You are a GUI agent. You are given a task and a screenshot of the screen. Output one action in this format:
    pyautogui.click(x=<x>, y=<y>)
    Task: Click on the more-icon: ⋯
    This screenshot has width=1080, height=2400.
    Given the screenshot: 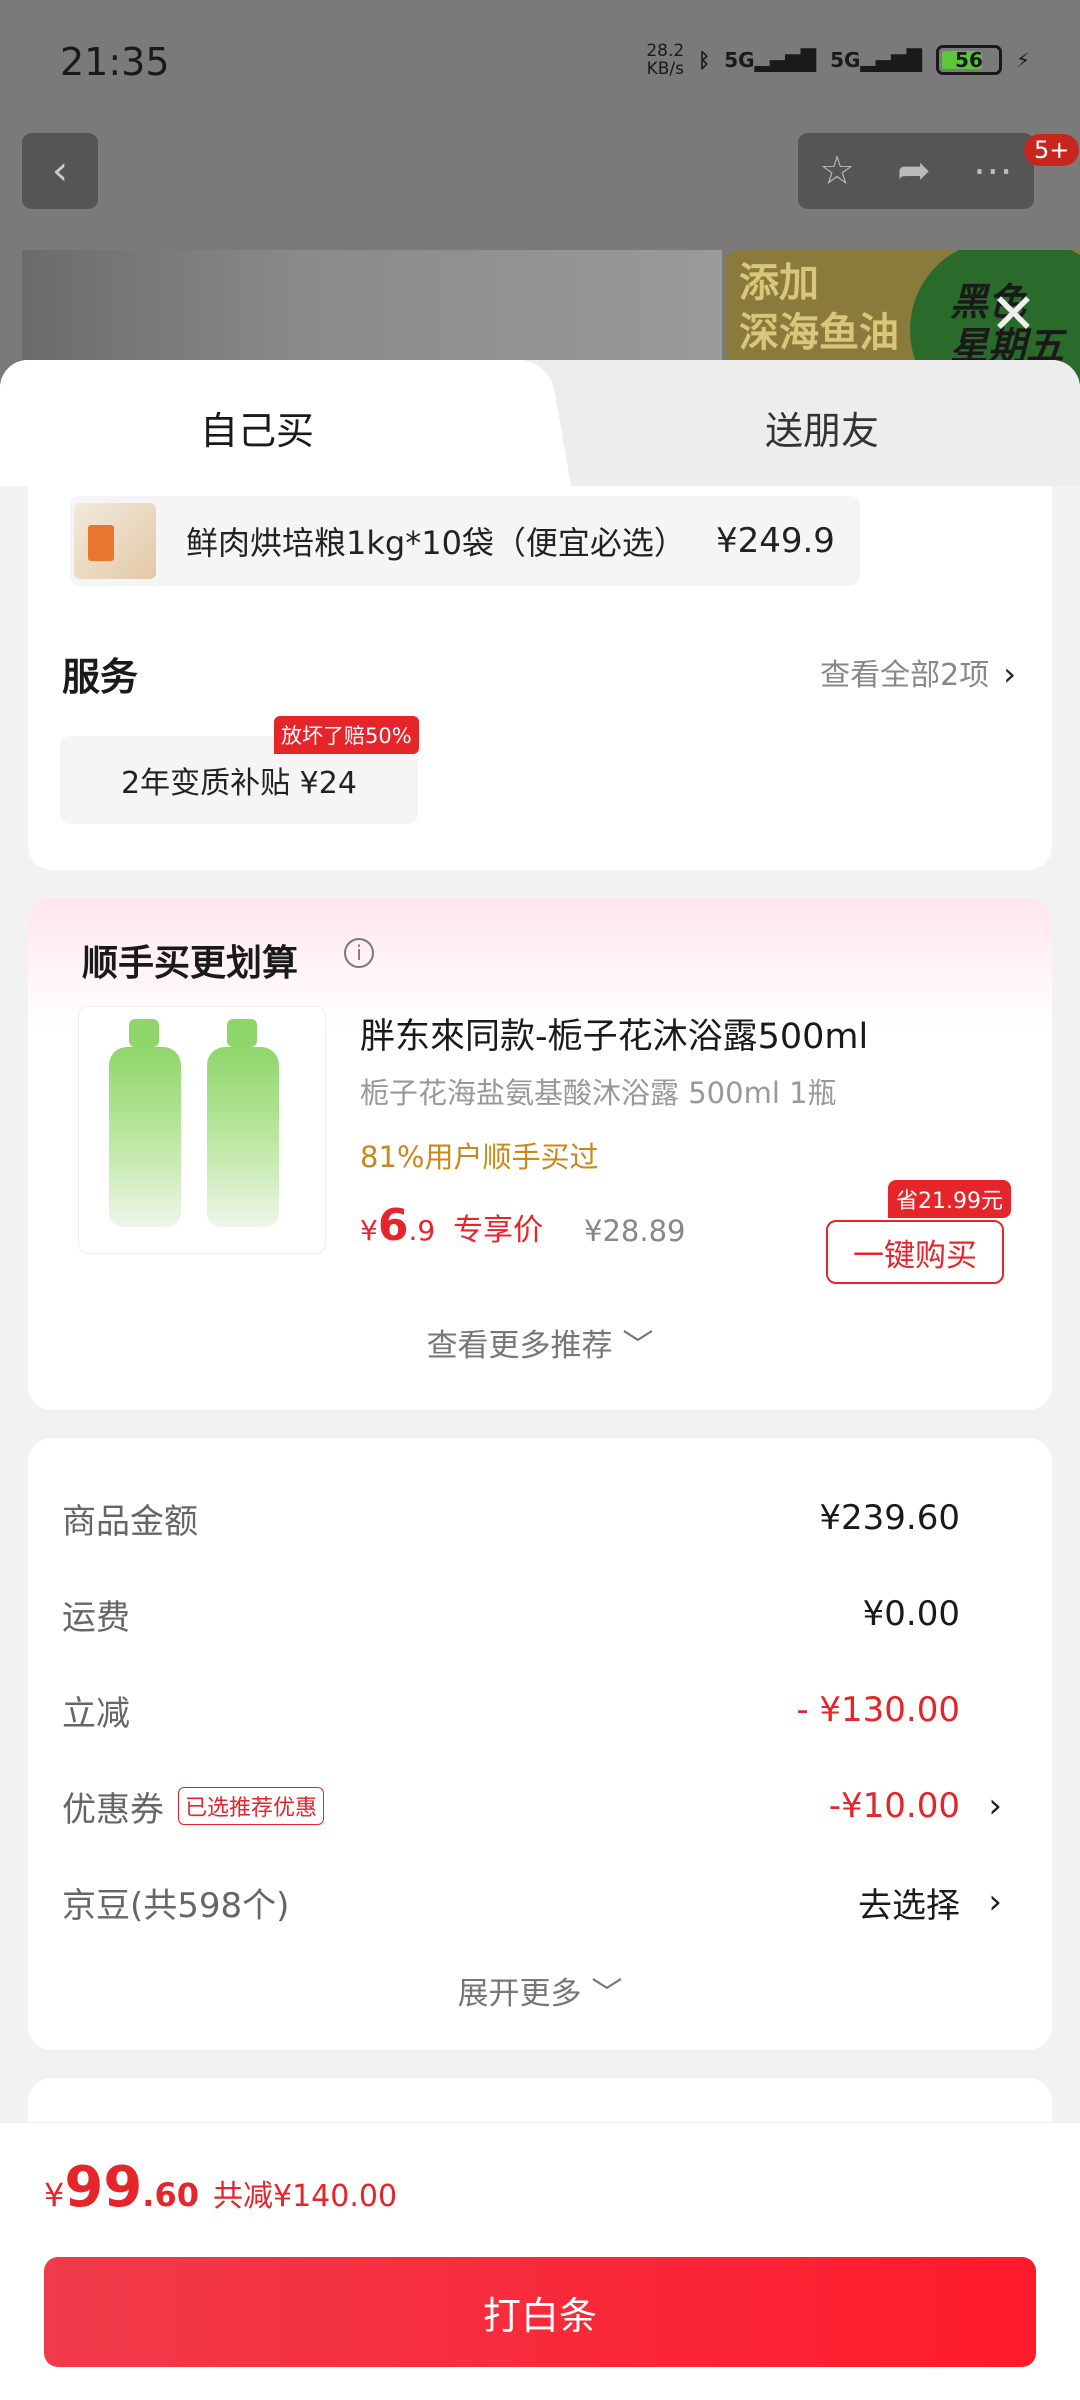 What is the action you would take?
    pyautogui.click(x=993, y=171)
    